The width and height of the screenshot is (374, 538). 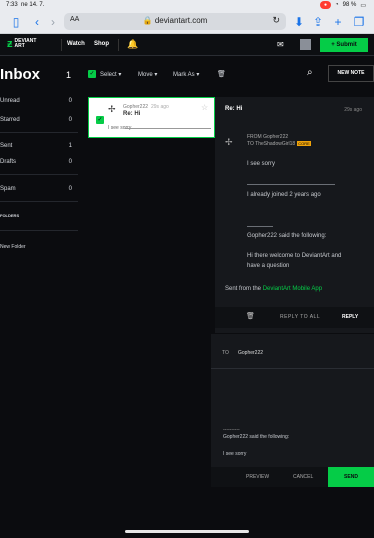 I want to click on quote-header: Gopher222 said the following:, so click(x=256, y=437).